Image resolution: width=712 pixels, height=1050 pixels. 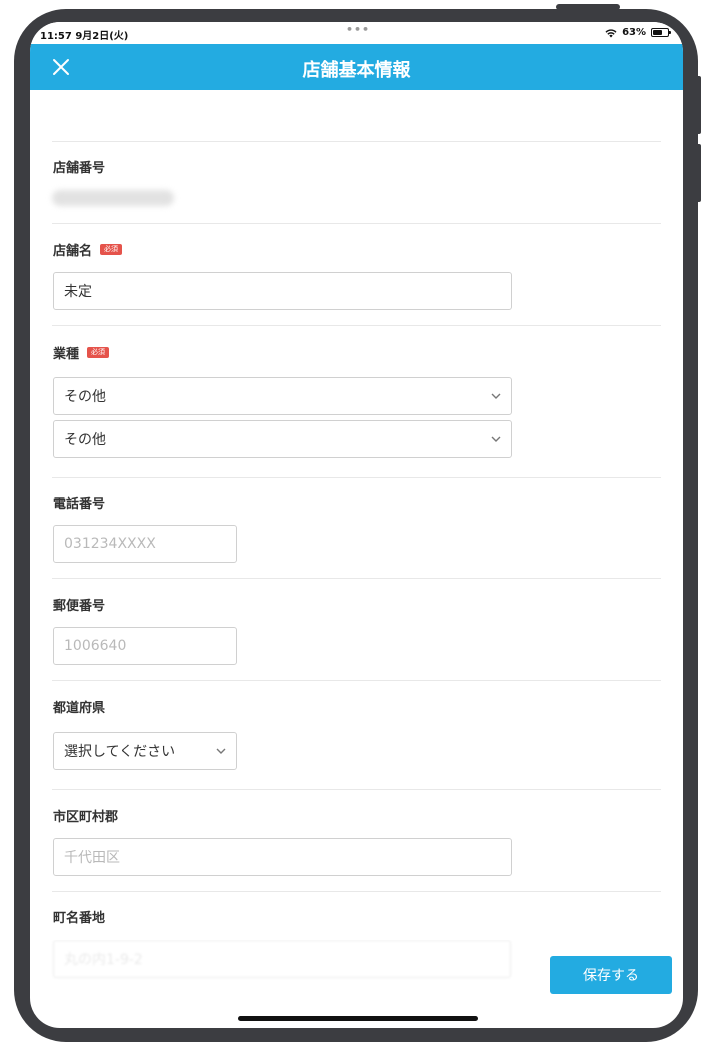 I want to click on nav-bar: 店舗基本情報, so click(x=356, y=67).